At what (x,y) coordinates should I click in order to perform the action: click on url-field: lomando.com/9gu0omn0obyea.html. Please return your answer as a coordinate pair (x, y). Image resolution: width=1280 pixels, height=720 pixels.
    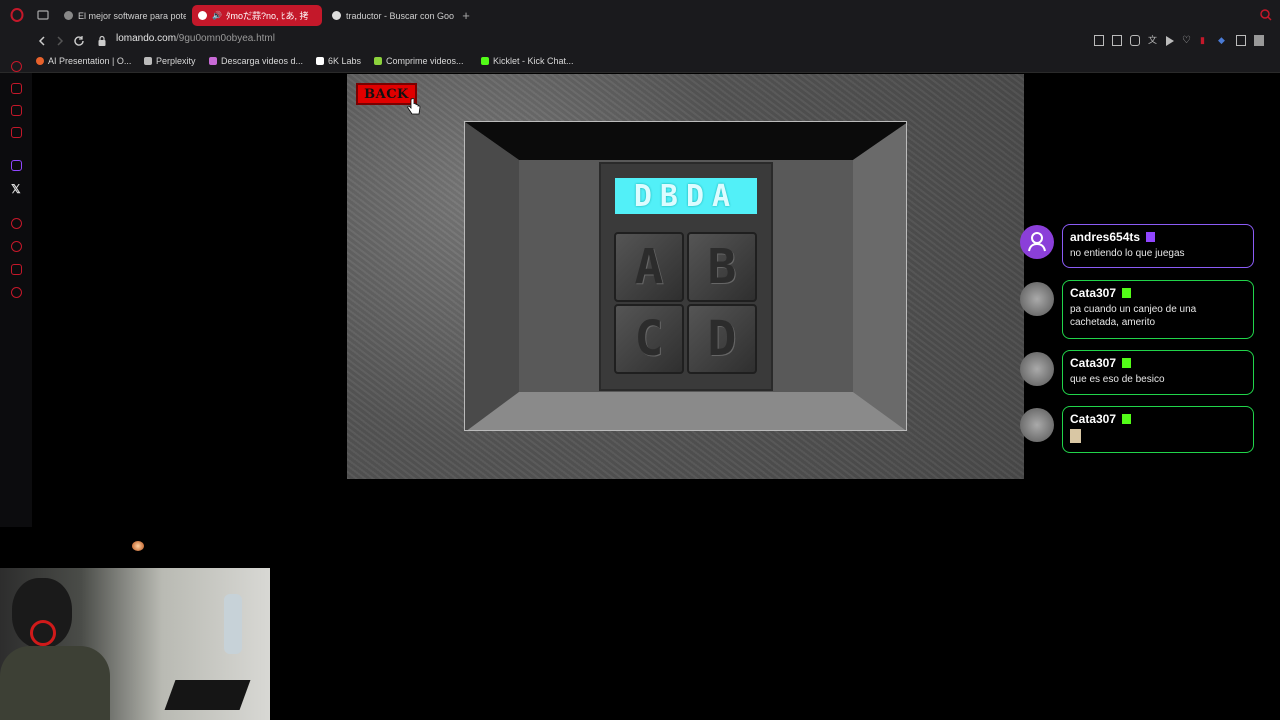
    Looking at the image, I should click on (195, 38).